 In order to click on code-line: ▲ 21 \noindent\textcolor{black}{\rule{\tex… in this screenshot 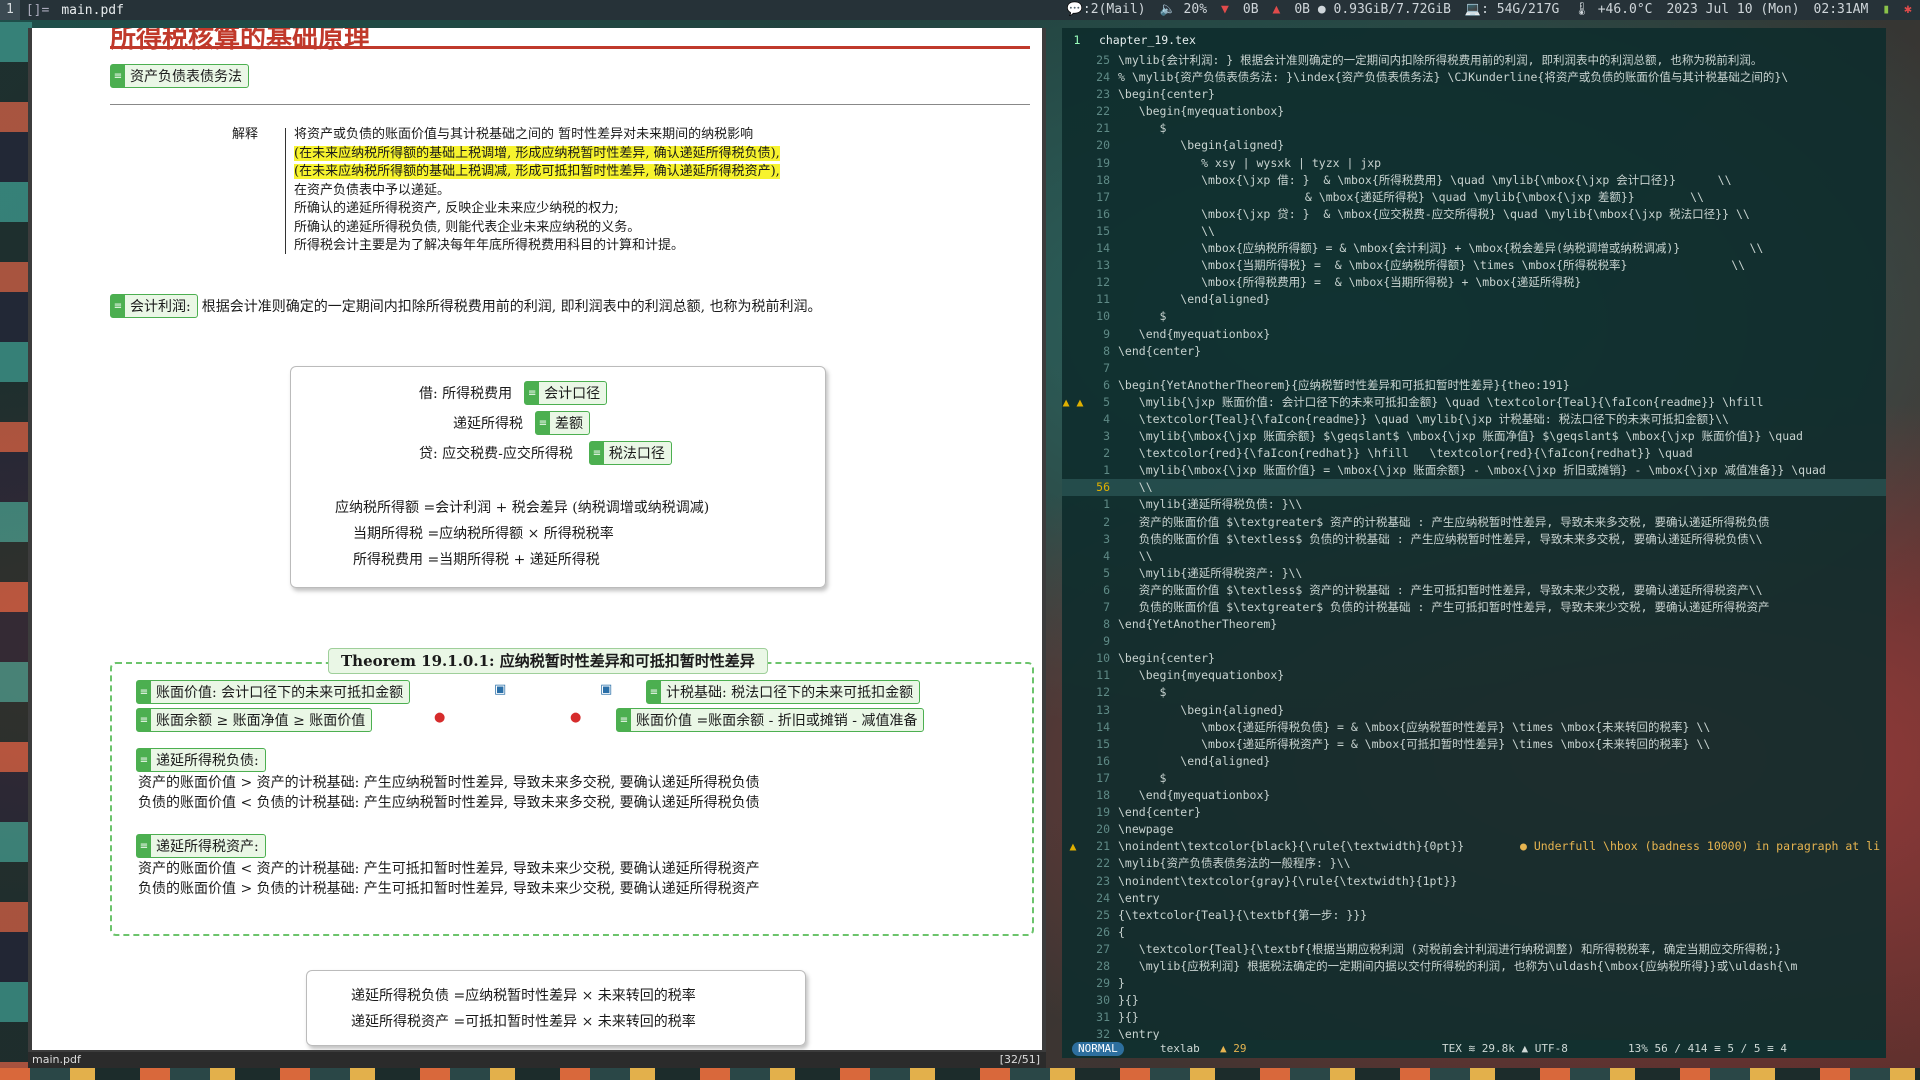, I will do `click(1474, 846)`.